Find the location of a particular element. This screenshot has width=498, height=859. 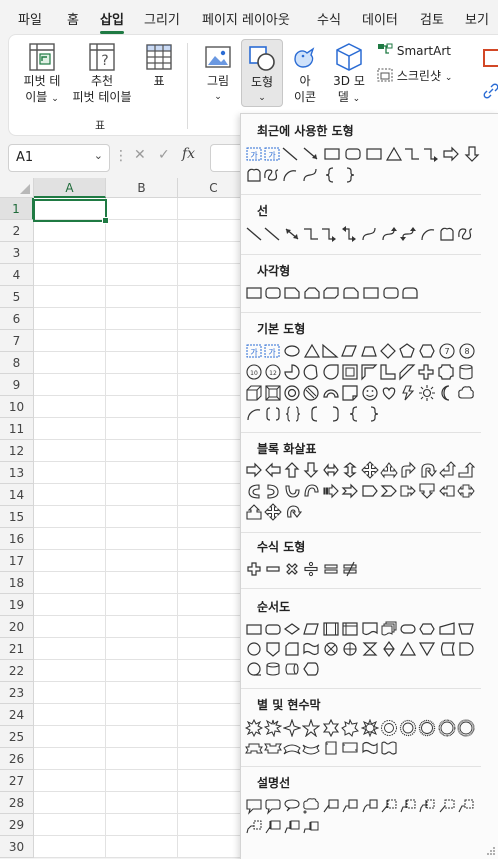

active-cell is located at coordinates (71, 211).